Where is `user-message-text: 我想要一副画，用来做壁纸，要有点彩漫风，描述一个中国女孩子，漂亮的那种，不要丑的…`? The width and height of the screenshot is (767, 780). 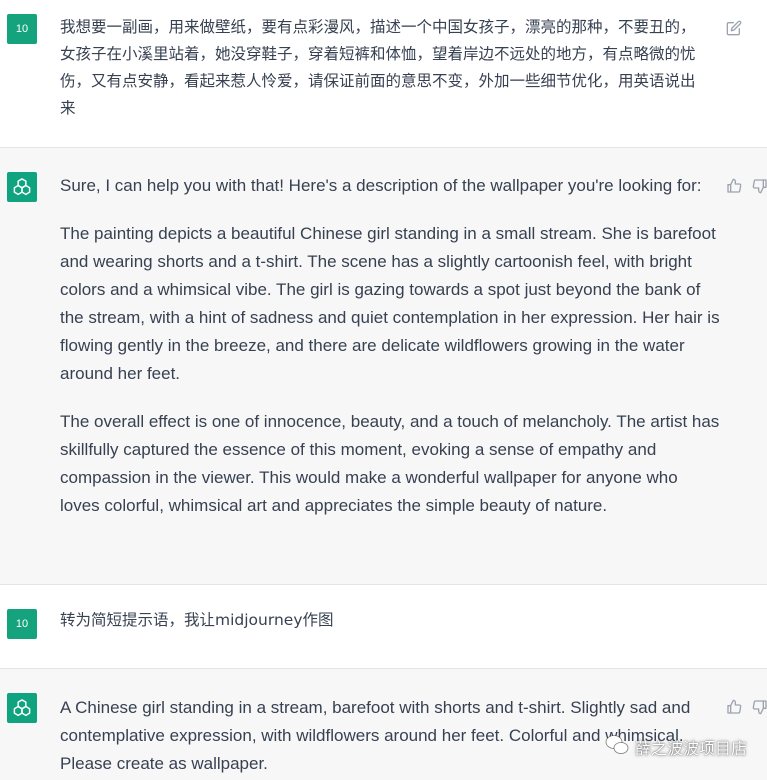 user-message-text: 我想要一副画，用来做壁纸，要有点彩漫风，描述一个中国女孩子，漂亮的那种，不要丑的… is located at coordinates (378, 67).